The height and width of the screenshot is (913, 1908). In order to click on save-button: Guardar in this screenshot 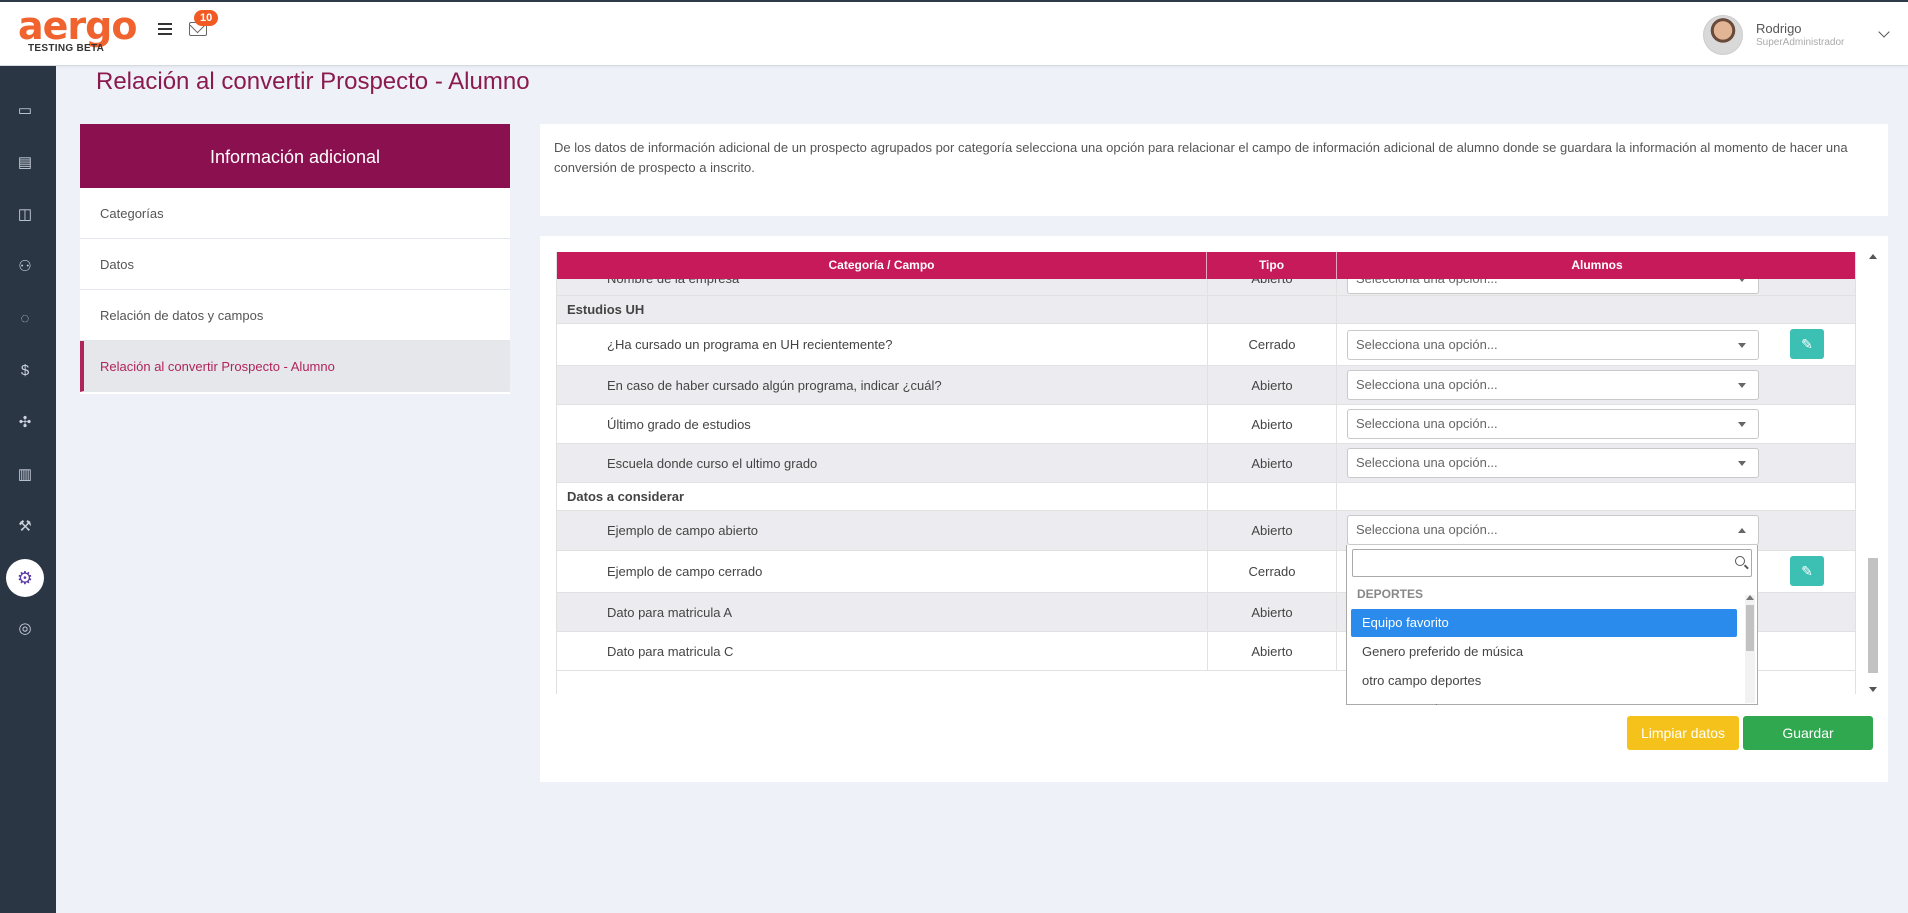, I will do `click(1808, 733)`.